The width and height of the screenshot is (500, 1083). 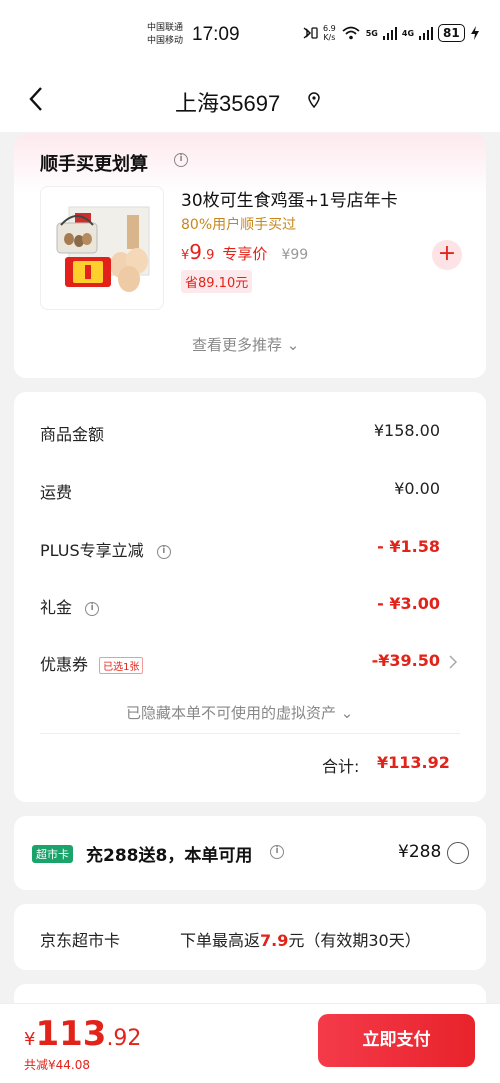 I want to click on status-icons: 6.9 K/s 5G 4G 81, so click(x=390, y=33).